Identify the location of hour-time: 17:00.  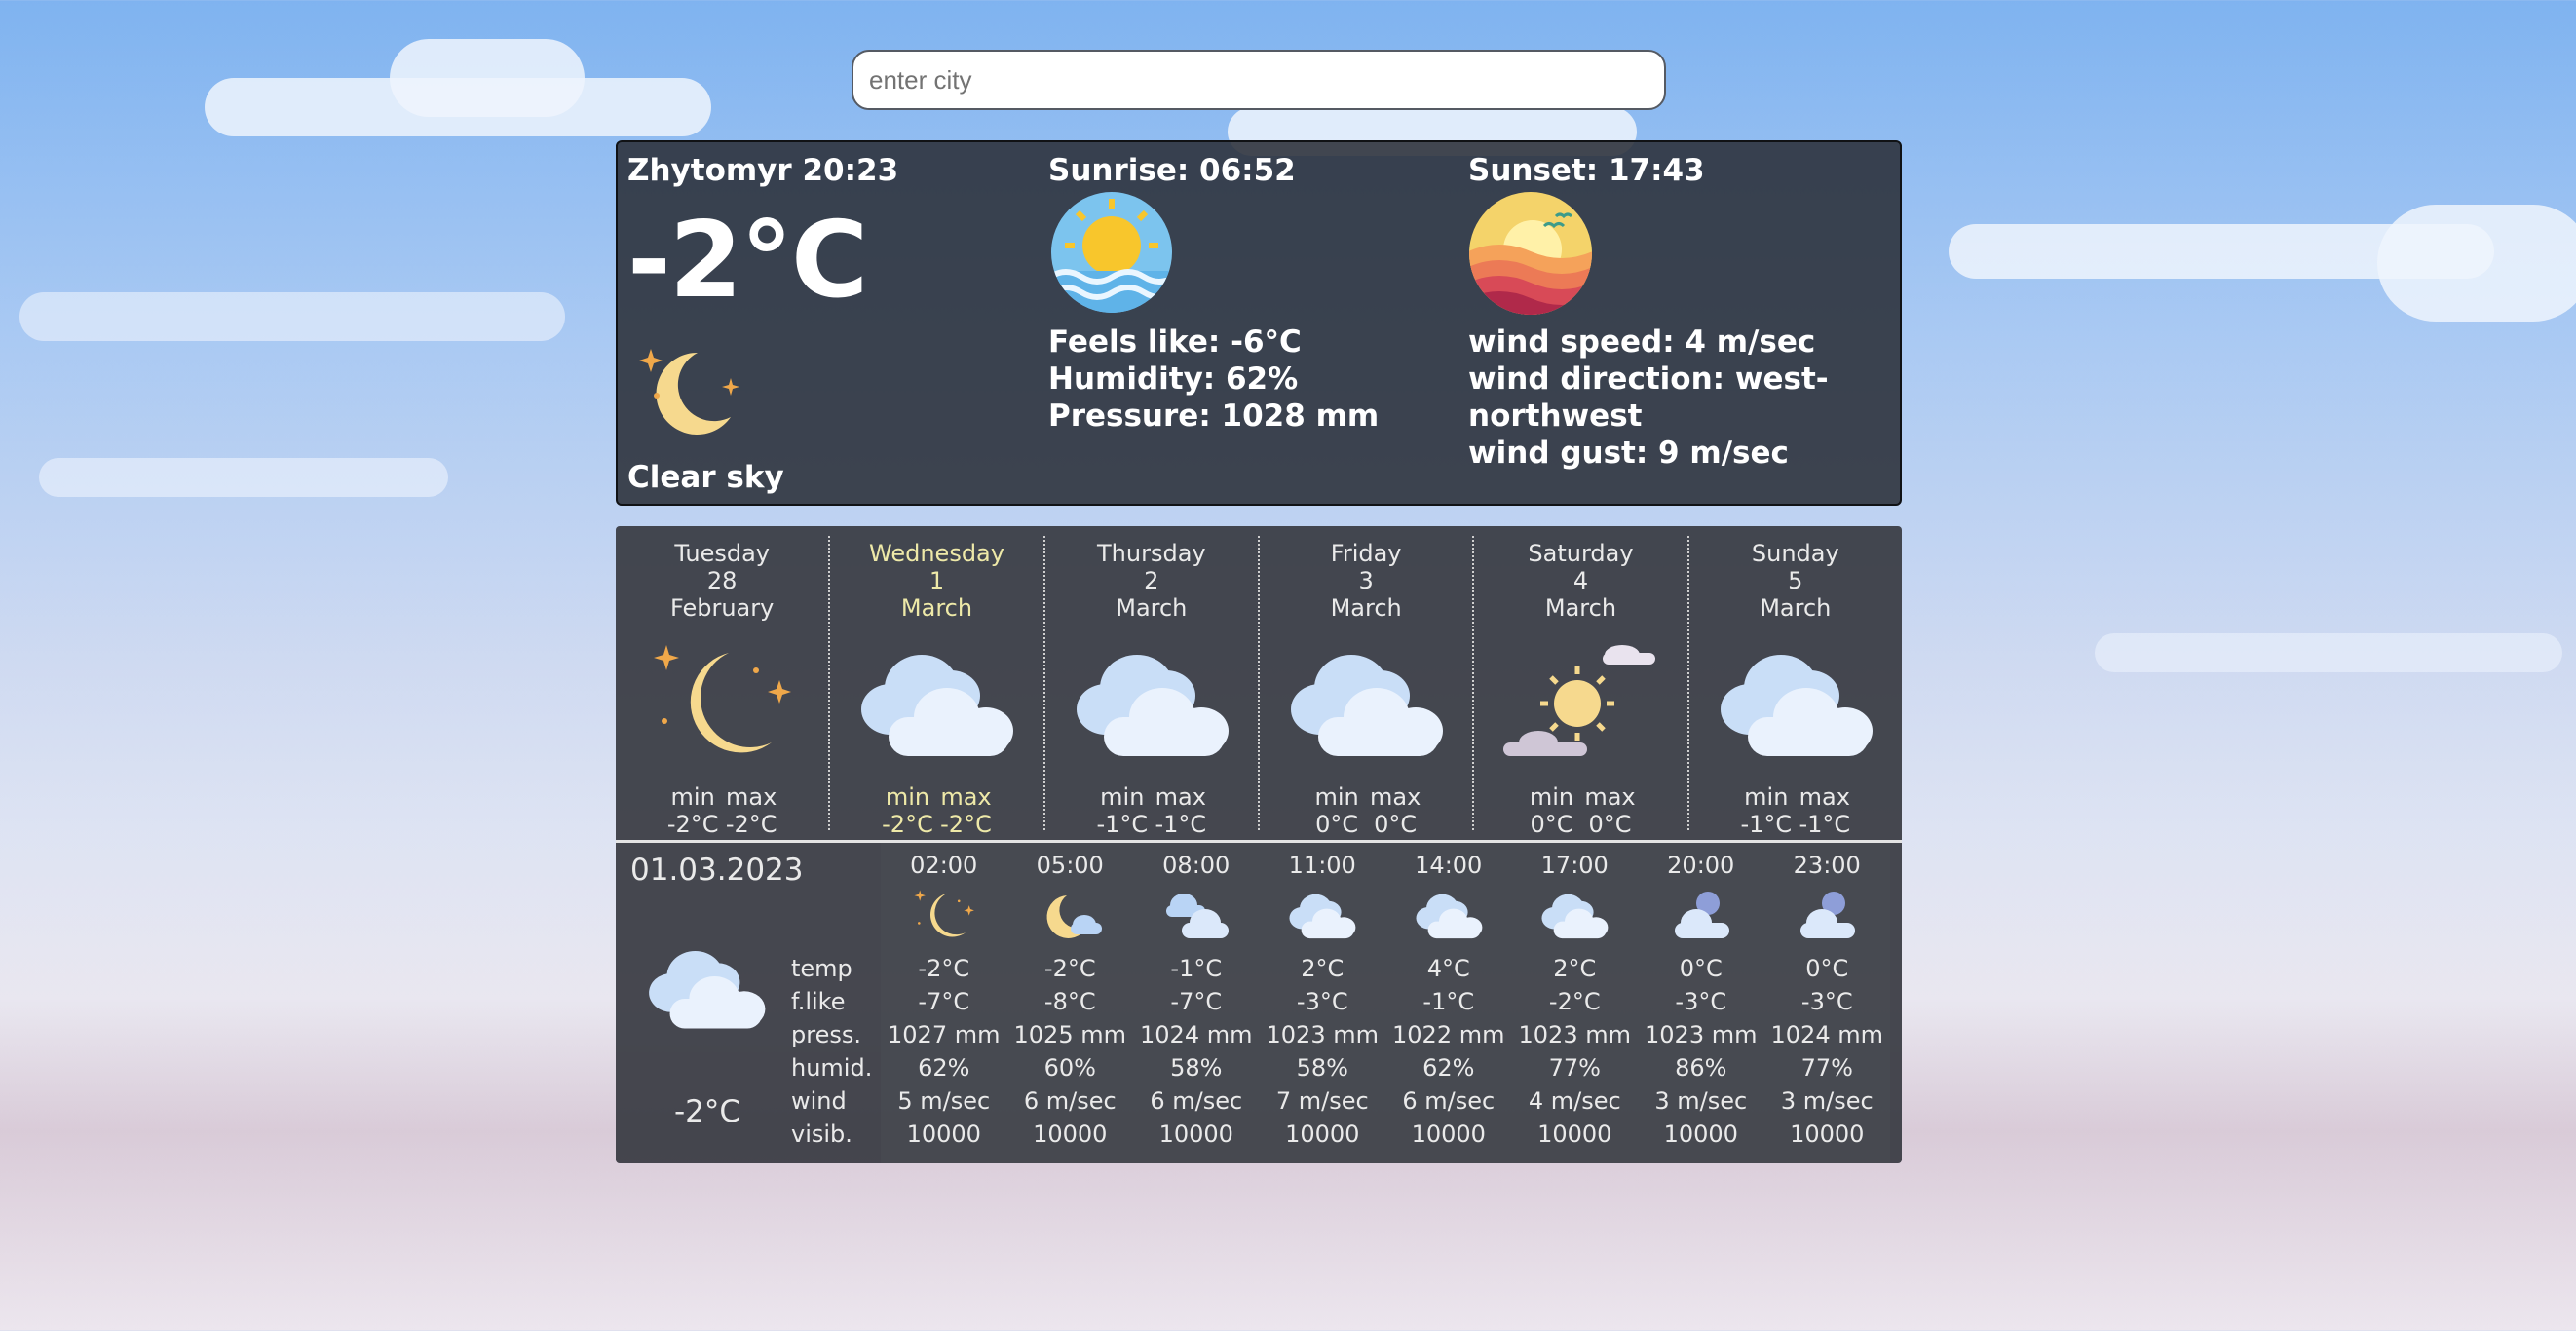
(1574, 865).